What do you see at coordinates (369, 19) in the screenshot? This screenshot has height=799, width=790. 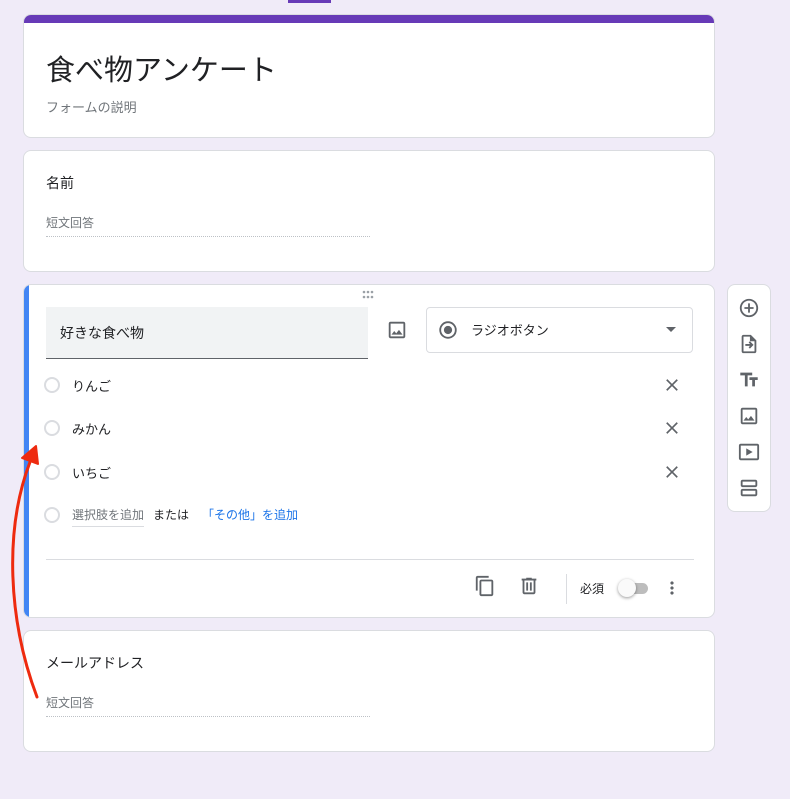 I see `form-accent-bar` at bounding box center [369, 19].